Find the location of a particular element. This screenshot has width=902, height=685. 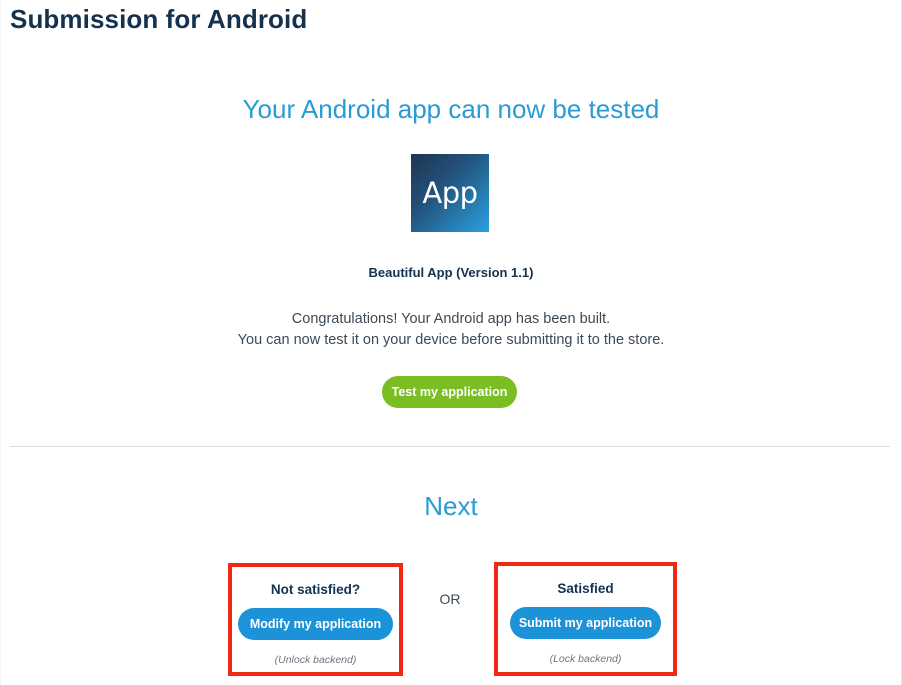

modify-application-button: Modify my application is located at coordinates (315, 624).